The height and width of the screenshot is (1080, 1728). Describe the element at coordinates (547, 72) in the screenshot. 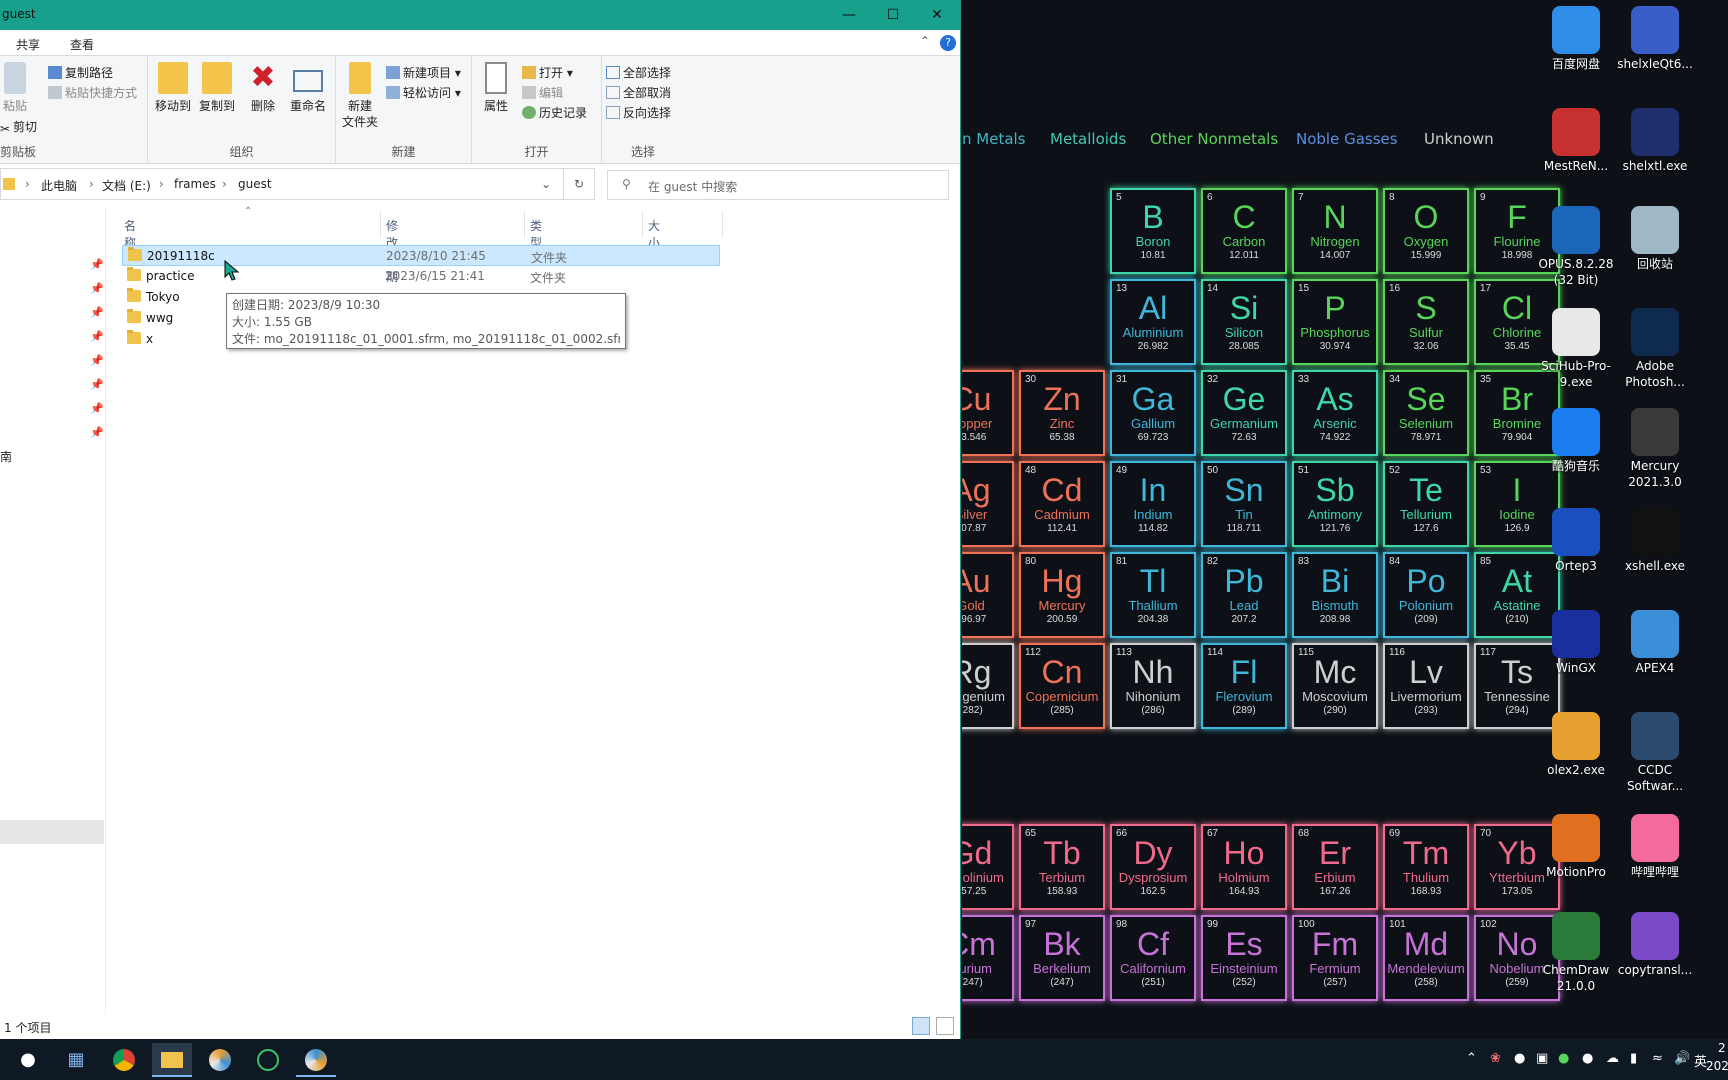

I see `open-button: 打开 ▾` at that location.